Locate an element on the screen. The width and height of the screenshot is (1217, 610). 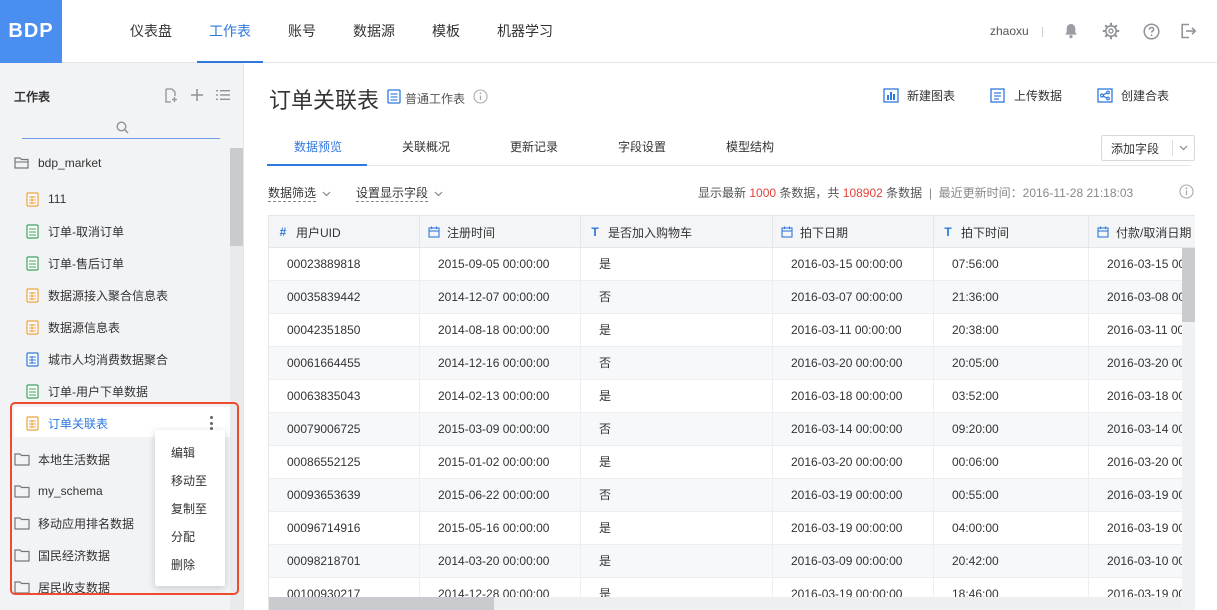
column-header: 付款/取消日期 is located at coordinates (1142, 232).